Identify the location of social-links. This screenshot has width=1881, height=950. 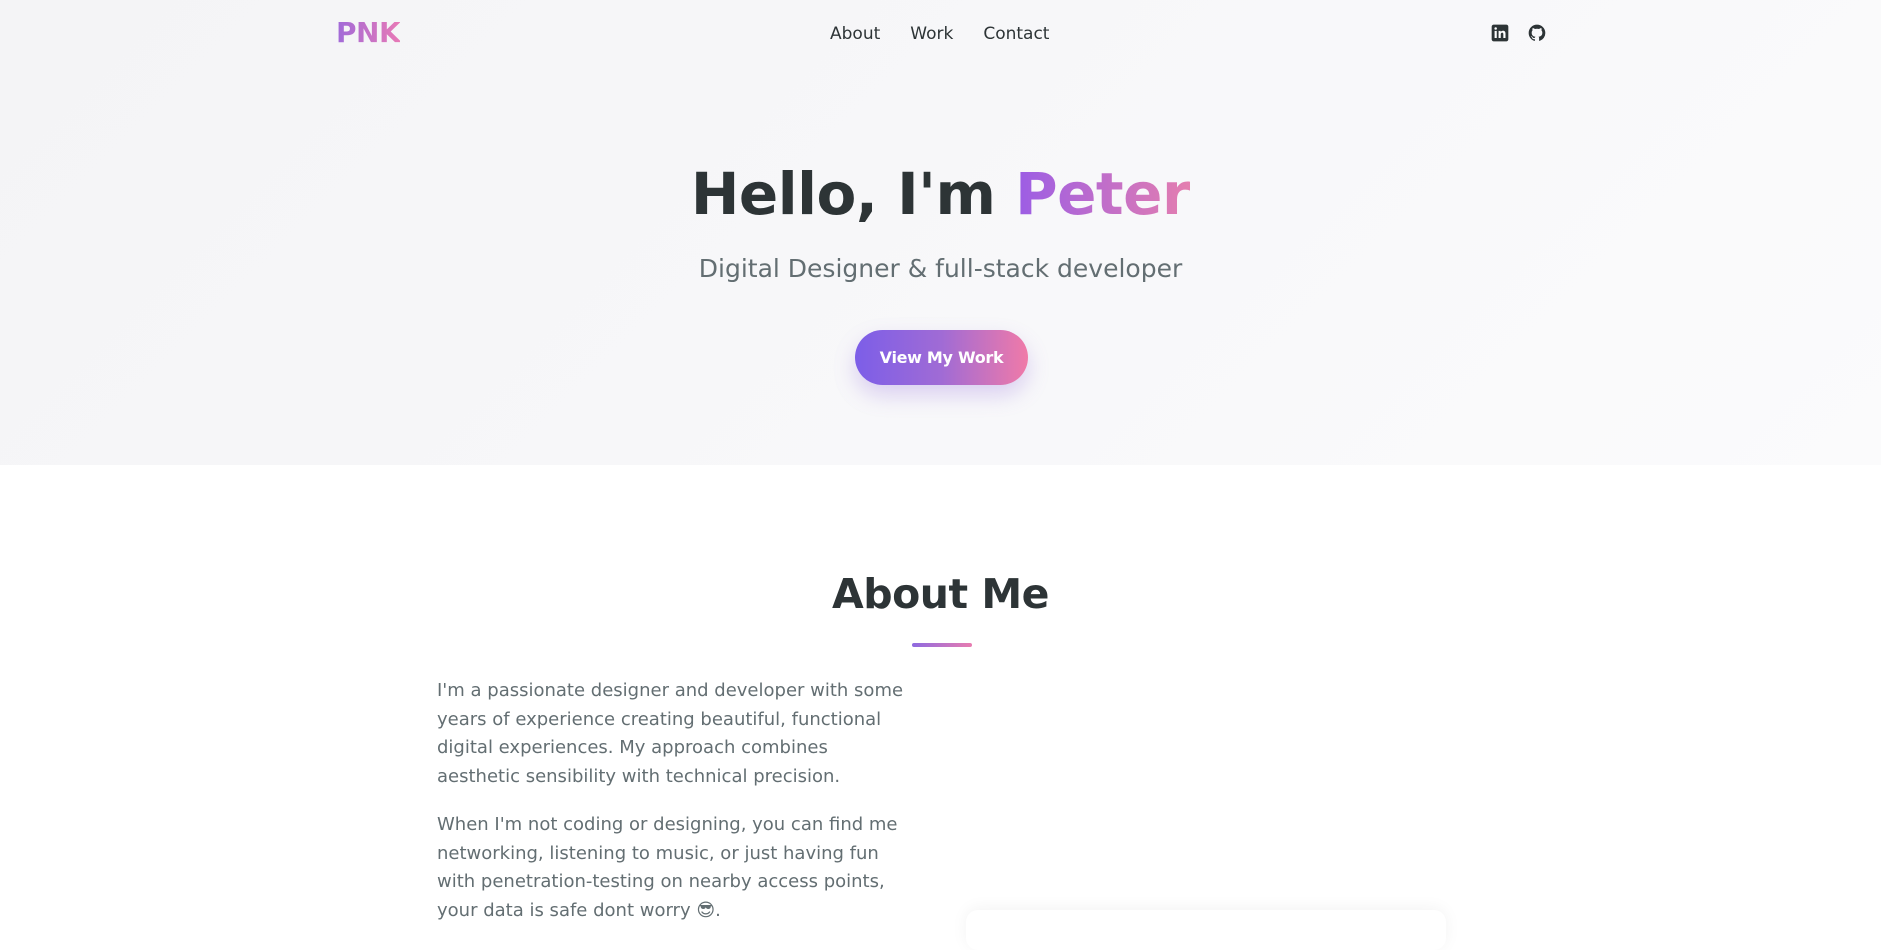
(1518, 33).